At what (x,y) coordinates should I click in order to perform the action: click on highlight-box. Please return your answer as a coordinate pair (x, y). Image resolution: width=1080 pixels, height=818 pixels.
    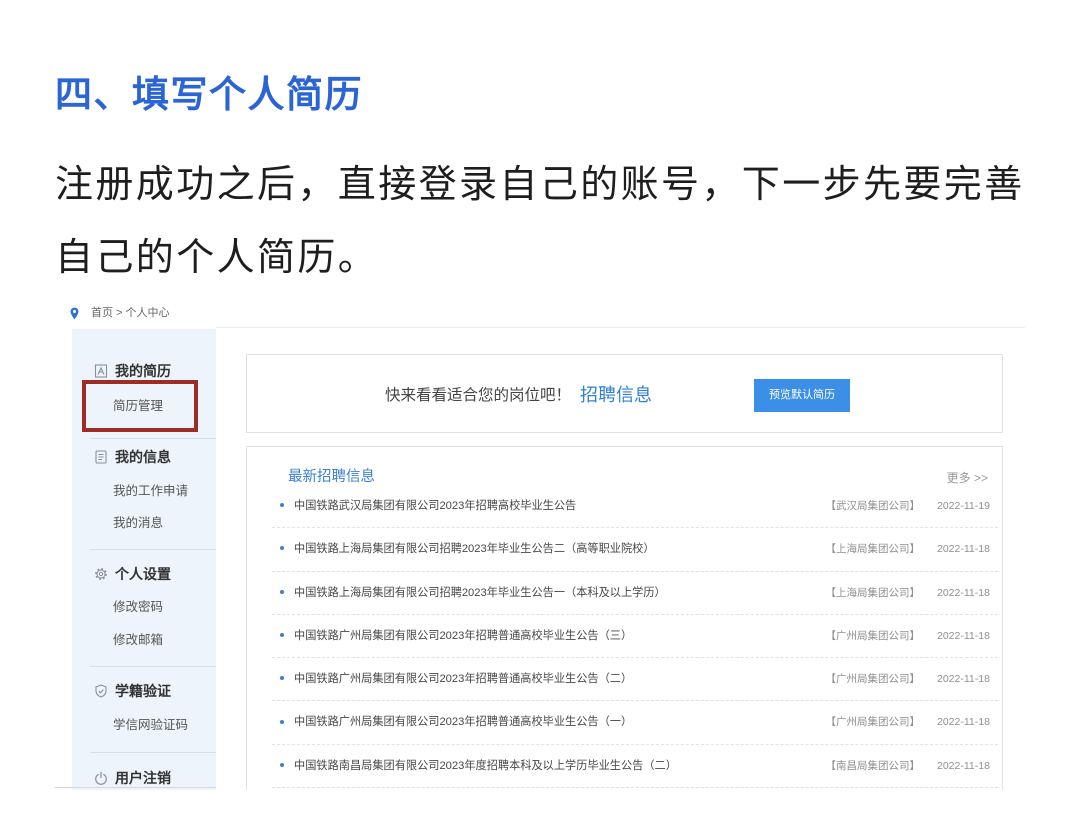
    Looking at the image, I should click on (140, 406).